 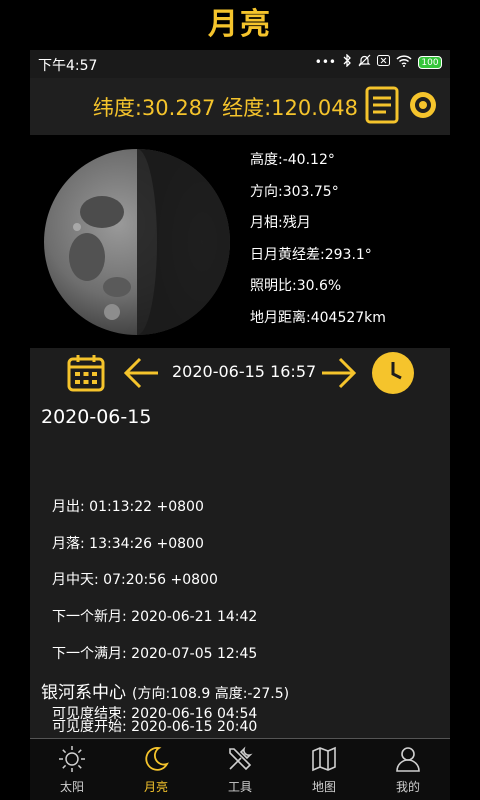 I want to click on arrow-right-icon, so click(x=339, y=373).